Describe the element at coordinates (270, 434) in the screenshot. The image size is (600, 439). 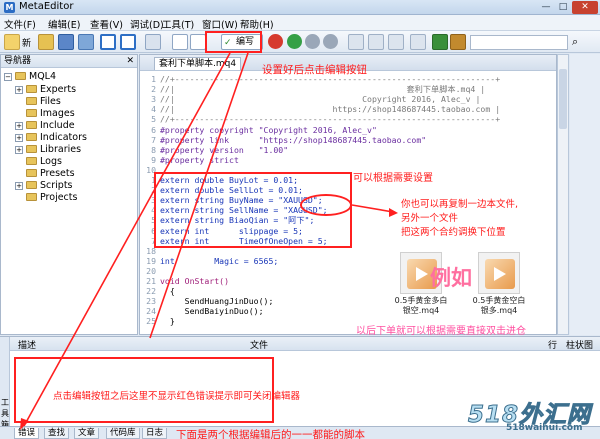
I see `bottom-hint-text: 下面是两个根据编辑后的一一都能的脚本` at that location.